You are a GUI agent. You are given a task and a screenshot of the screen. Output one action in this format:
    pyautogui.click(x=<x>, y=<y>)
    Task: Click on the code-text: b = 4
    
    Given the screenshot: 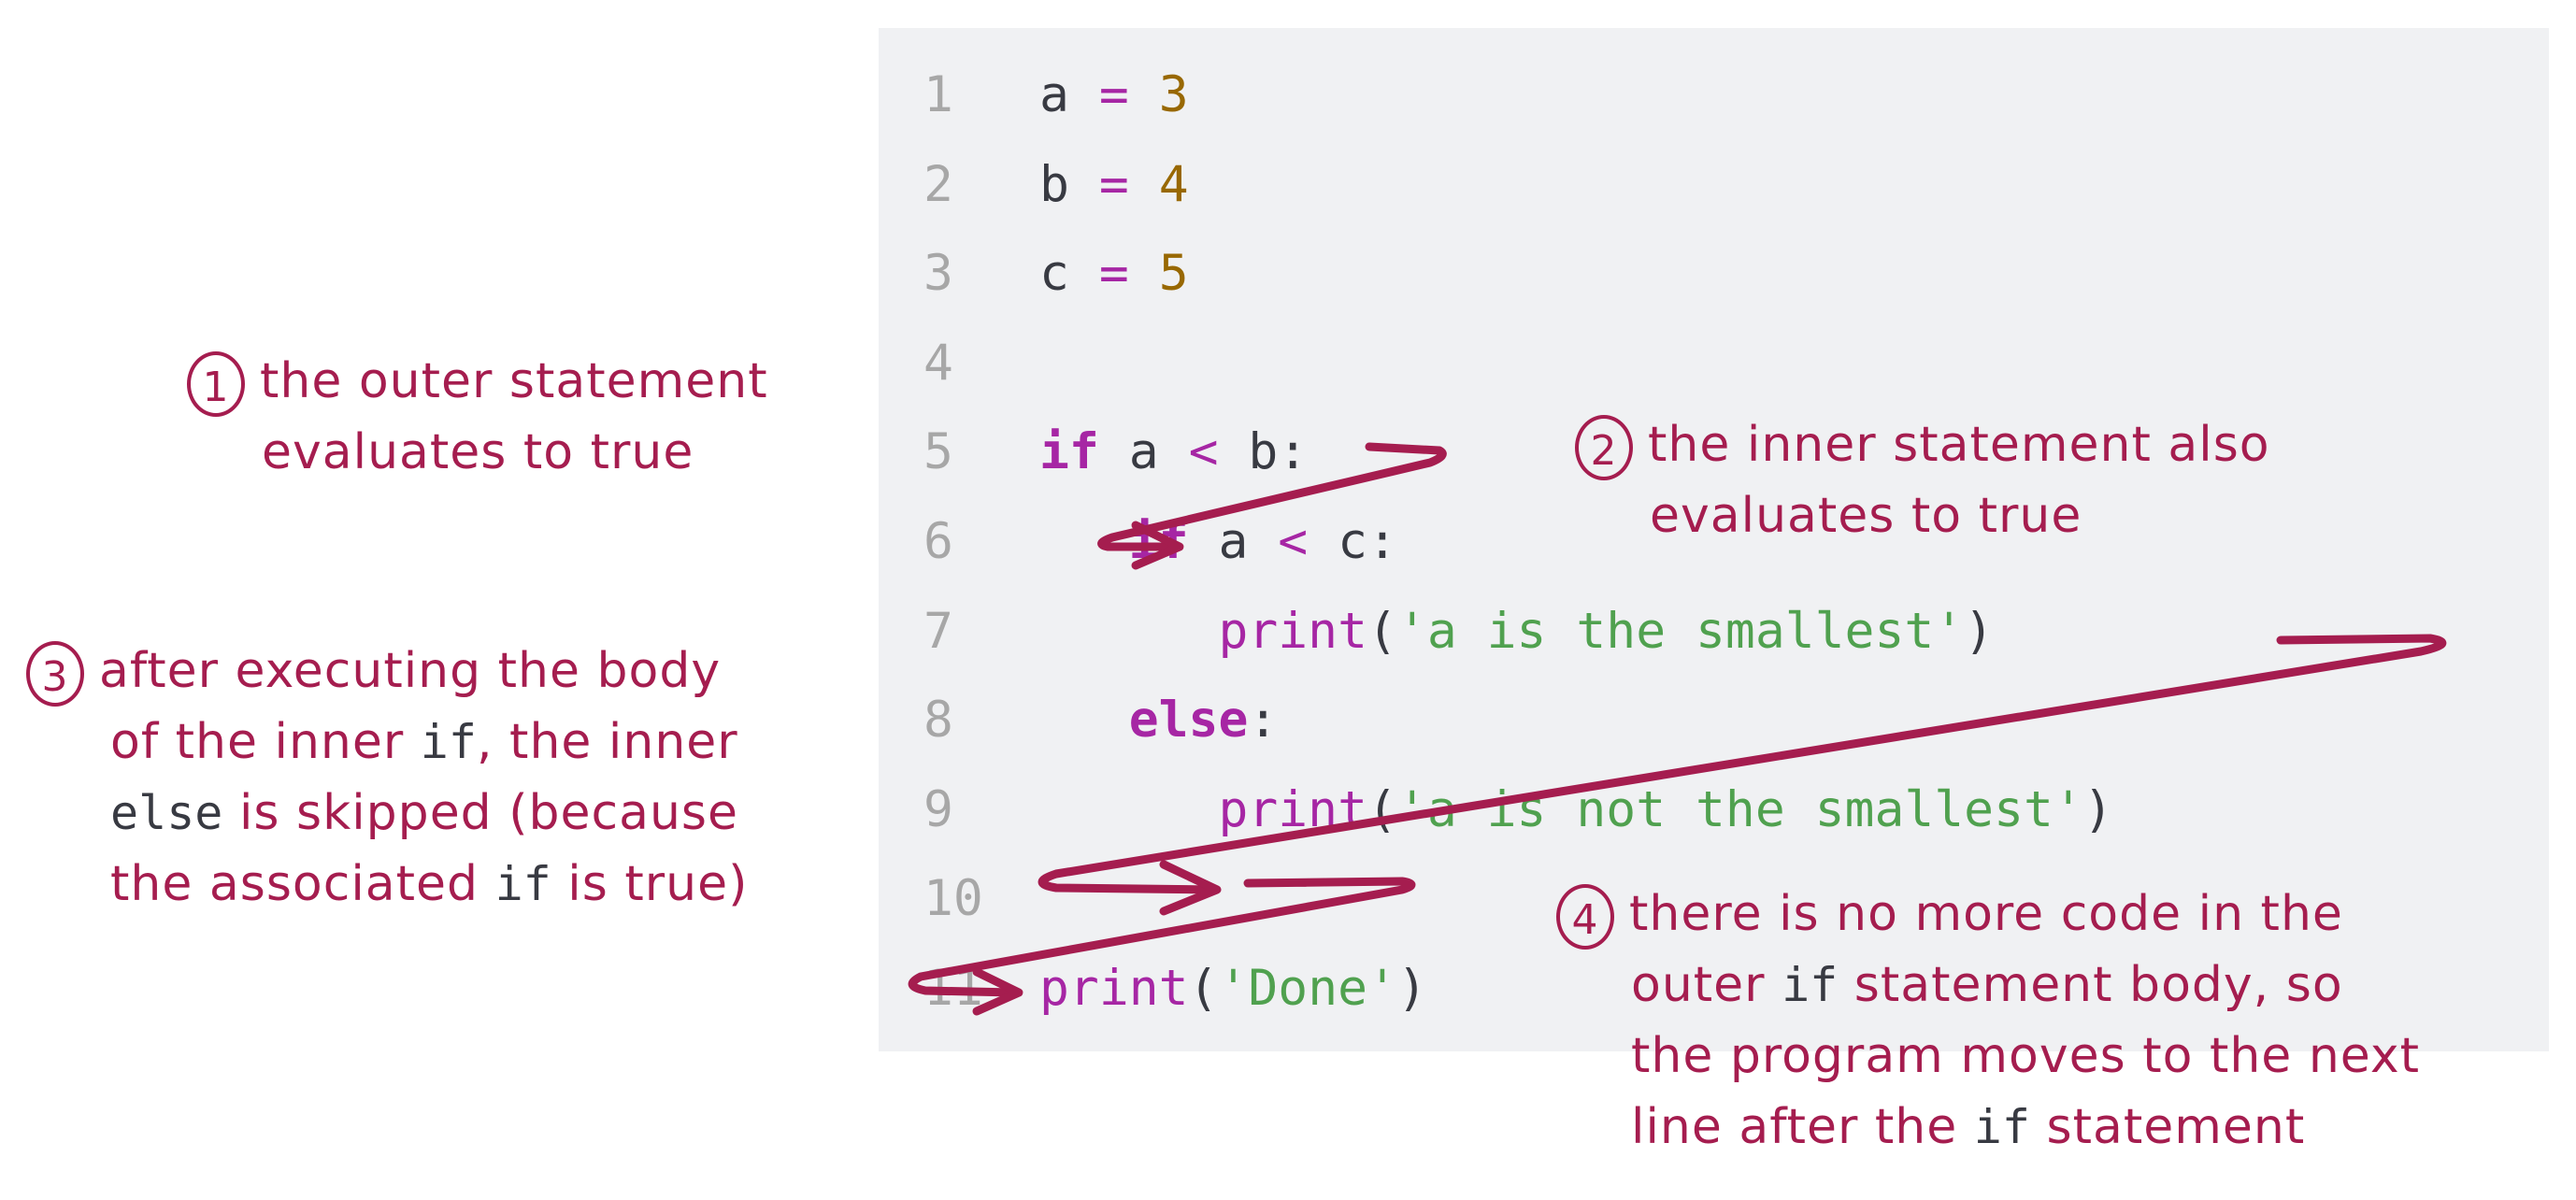 What is the action you would take?
    pyautogui.click(x=1114, y=185)
    